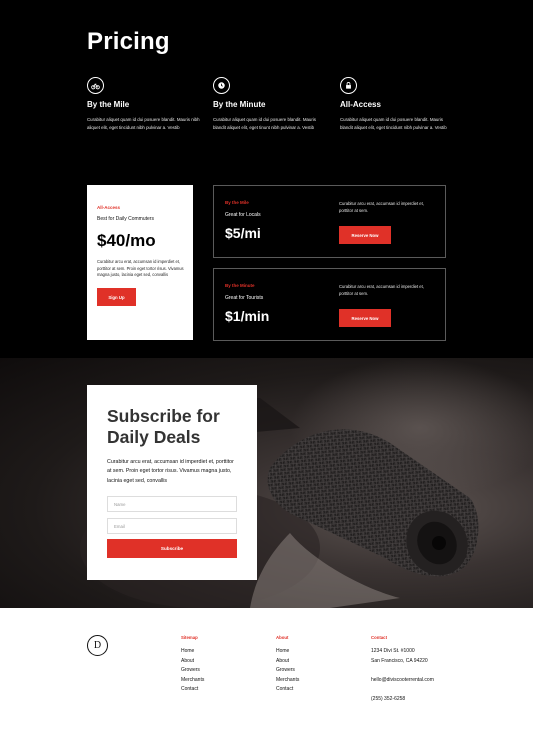 The image size is (533, 730). Describe the element at coordinates (402, 681) in the screenshot. I see `contact-email-link: hello@diviscooterrental.com` at that location.